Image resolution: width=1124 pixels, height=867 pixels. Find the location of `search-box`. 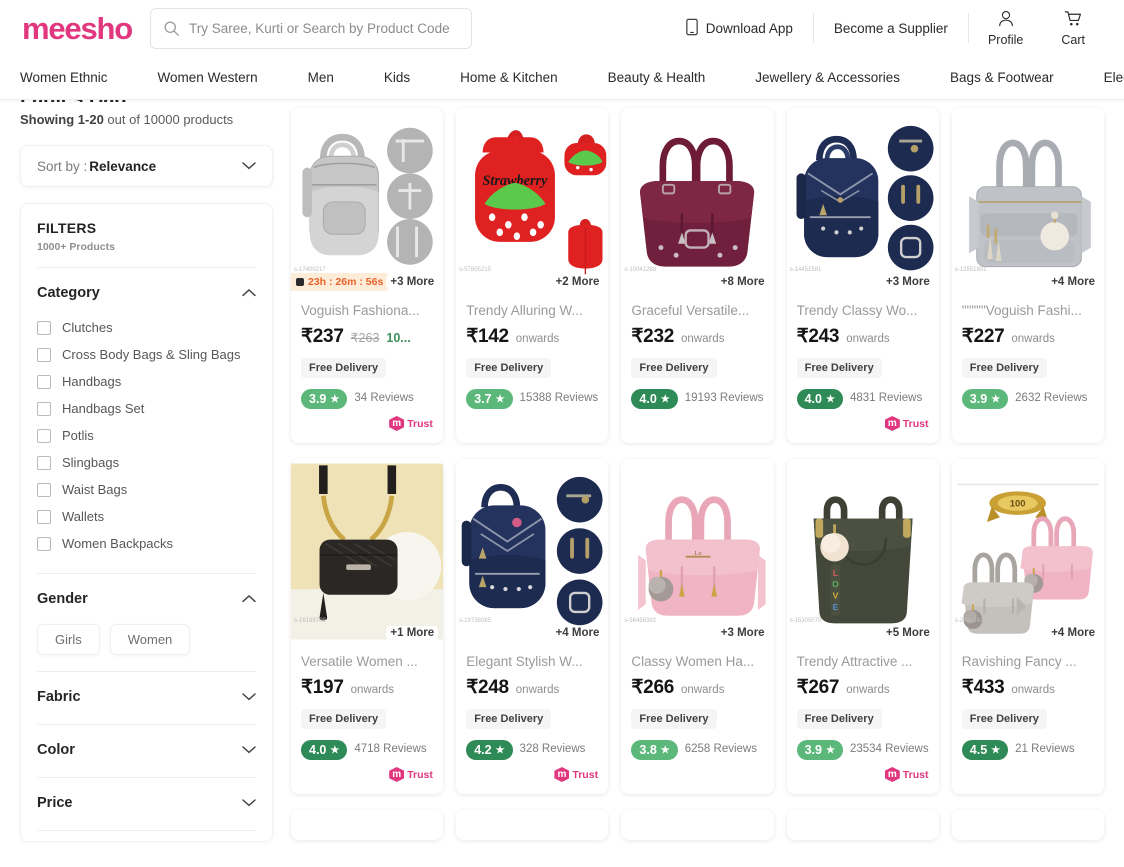

search-box is located at coordinates (310, 28).